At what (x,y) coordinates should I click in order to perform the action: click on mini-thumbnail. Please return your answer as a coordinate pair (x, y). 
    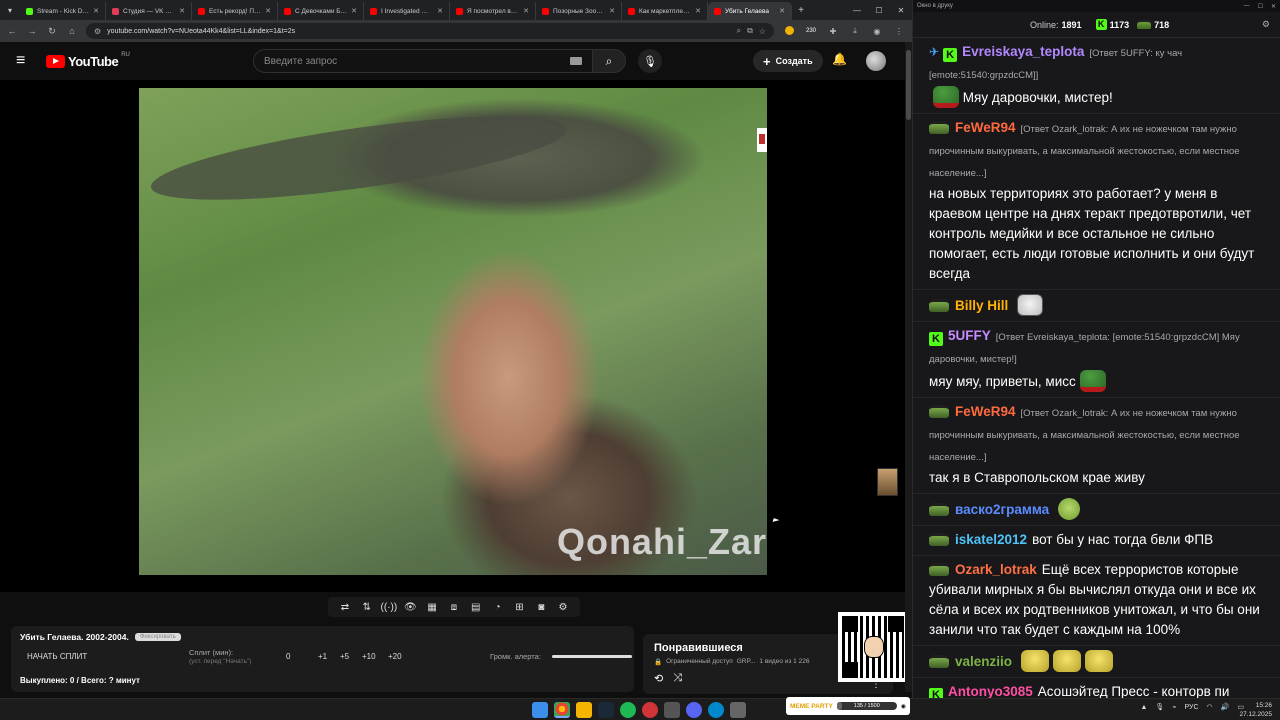
    Looking at the image, I should click on (887, 482).